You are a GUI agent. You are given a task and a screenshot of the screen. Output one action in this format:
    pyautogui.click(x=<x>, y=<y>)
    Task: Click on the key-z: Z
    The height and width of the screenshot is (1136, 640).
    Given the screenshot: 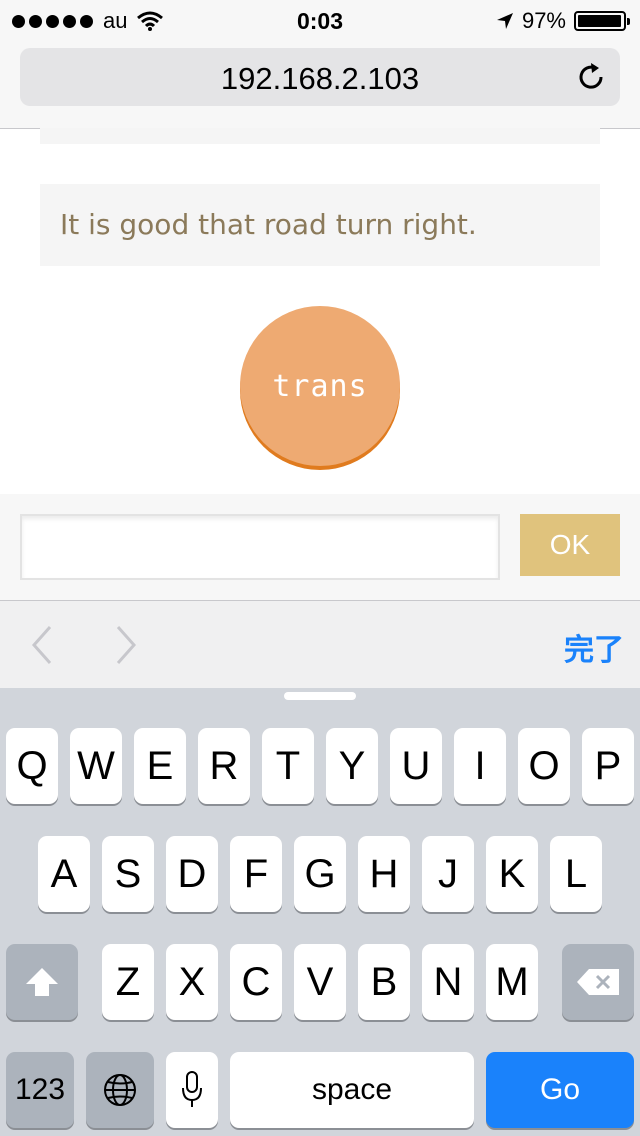 What is the action you would take?
    pyautogui.click(x=128, y=982)
    